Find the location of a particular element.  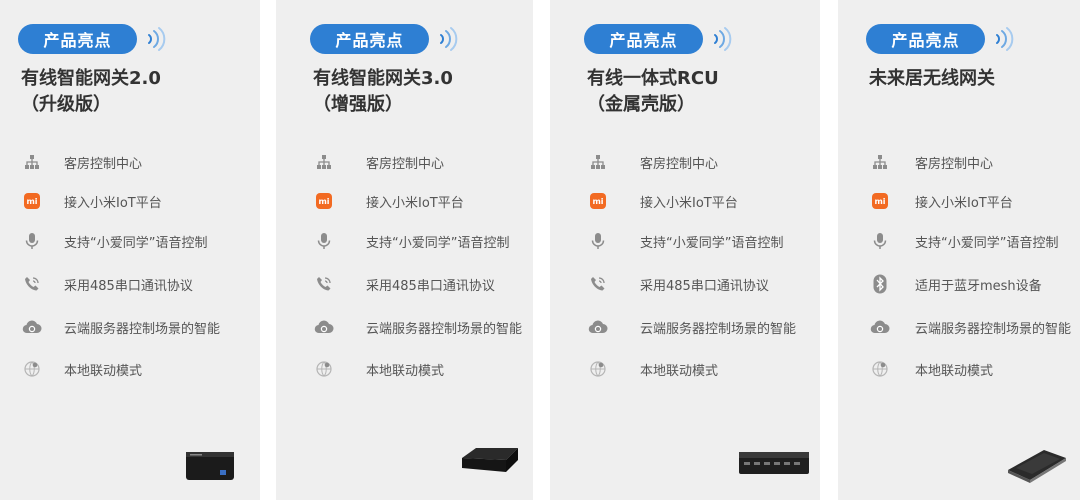

bluetooth-icon is located at coordinates (880, 284).